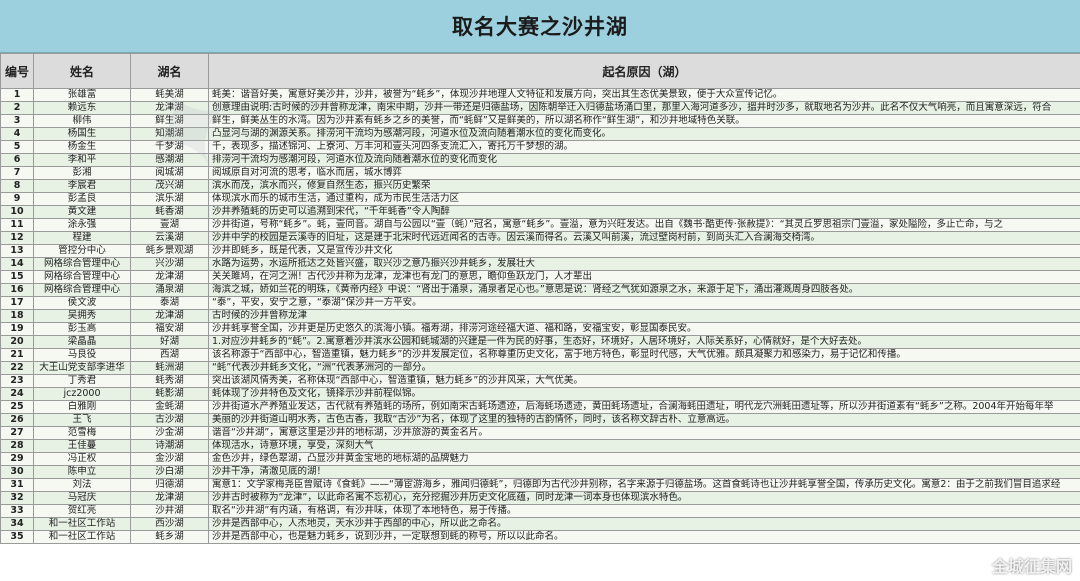  I want to click on row-number: 32, so click(17, 498).